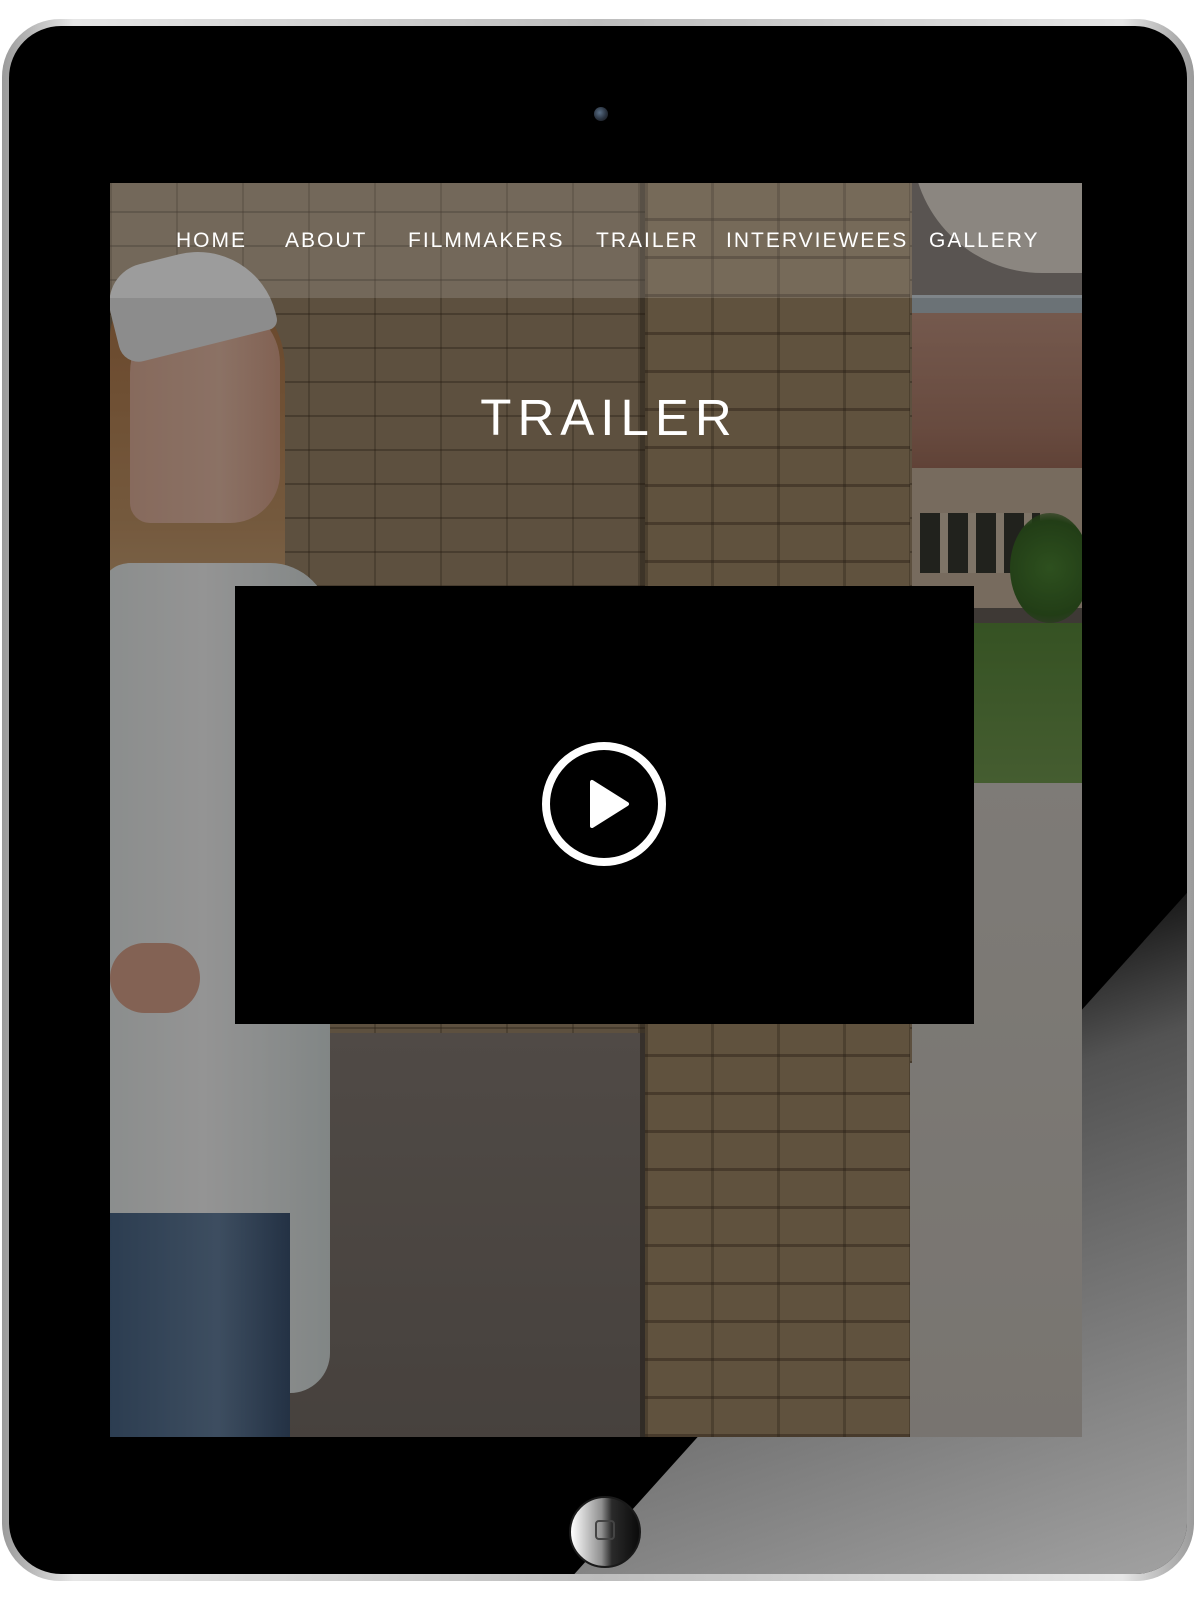 This screenshot has width=1197, height=1605. What do you see at coordinates (211, 241) in the screenshot?
I see `nav-item-home: HOME` at bounding box center [211, 241].